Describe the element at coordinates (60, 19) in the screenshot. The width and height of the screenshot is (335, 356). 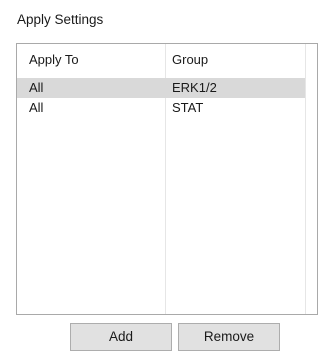
I see `section-title: Apply Settings` at that location.